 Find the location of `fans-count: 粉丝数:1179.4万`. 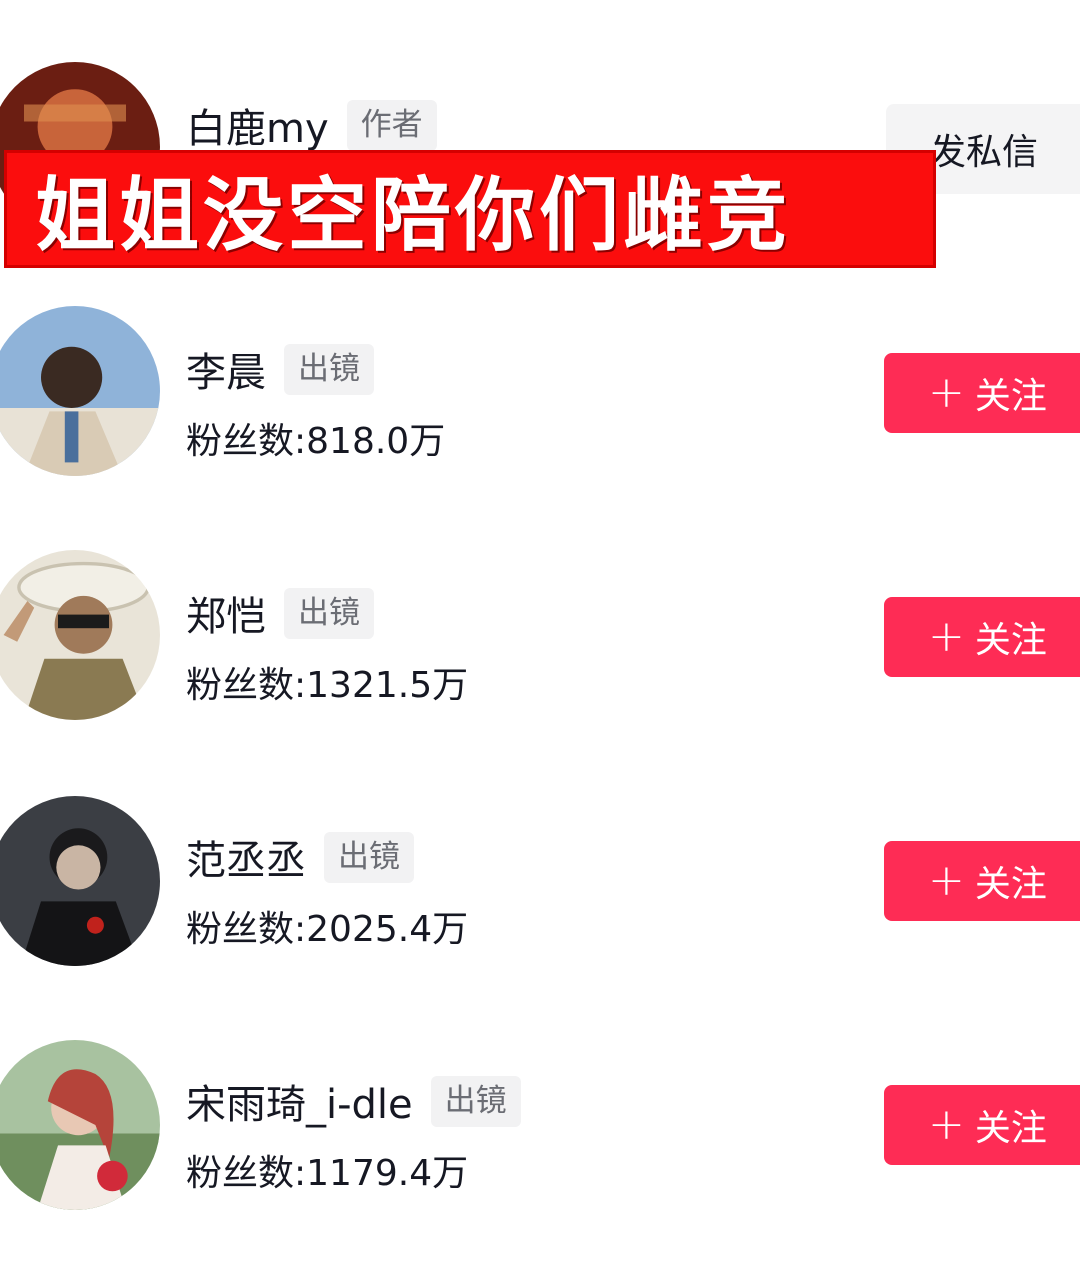

fans-count: 粉丝数:1179.4万 is located at coordinates (327, 1173).